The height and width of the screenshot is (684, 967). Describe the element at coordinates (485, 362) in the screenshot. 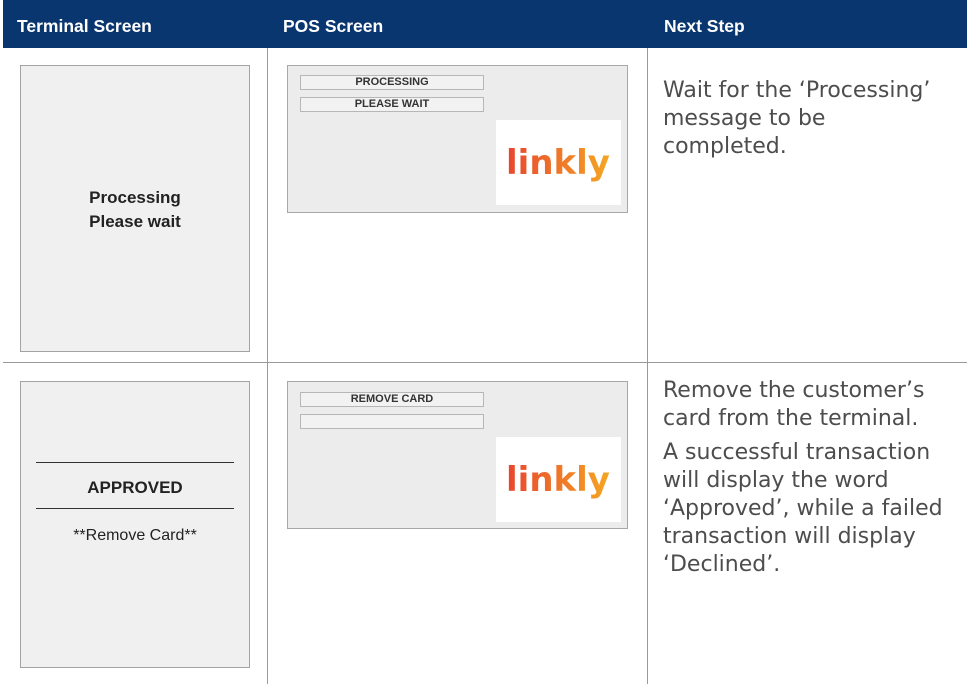

I see `row-divider` at that location.